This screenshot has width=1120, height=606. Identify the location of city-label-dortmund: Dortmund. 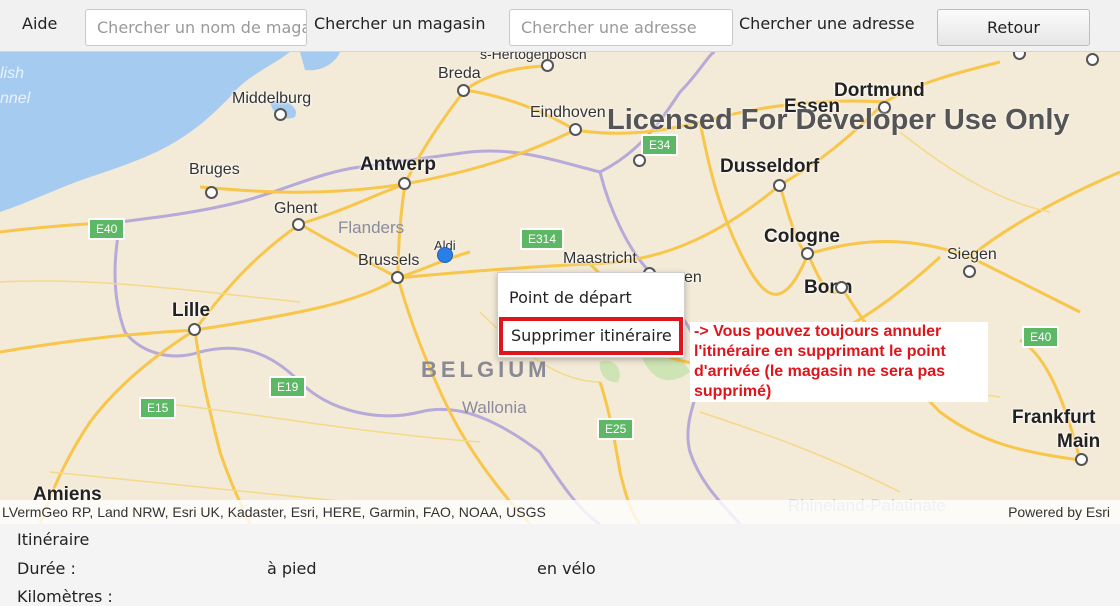
(879, 90).